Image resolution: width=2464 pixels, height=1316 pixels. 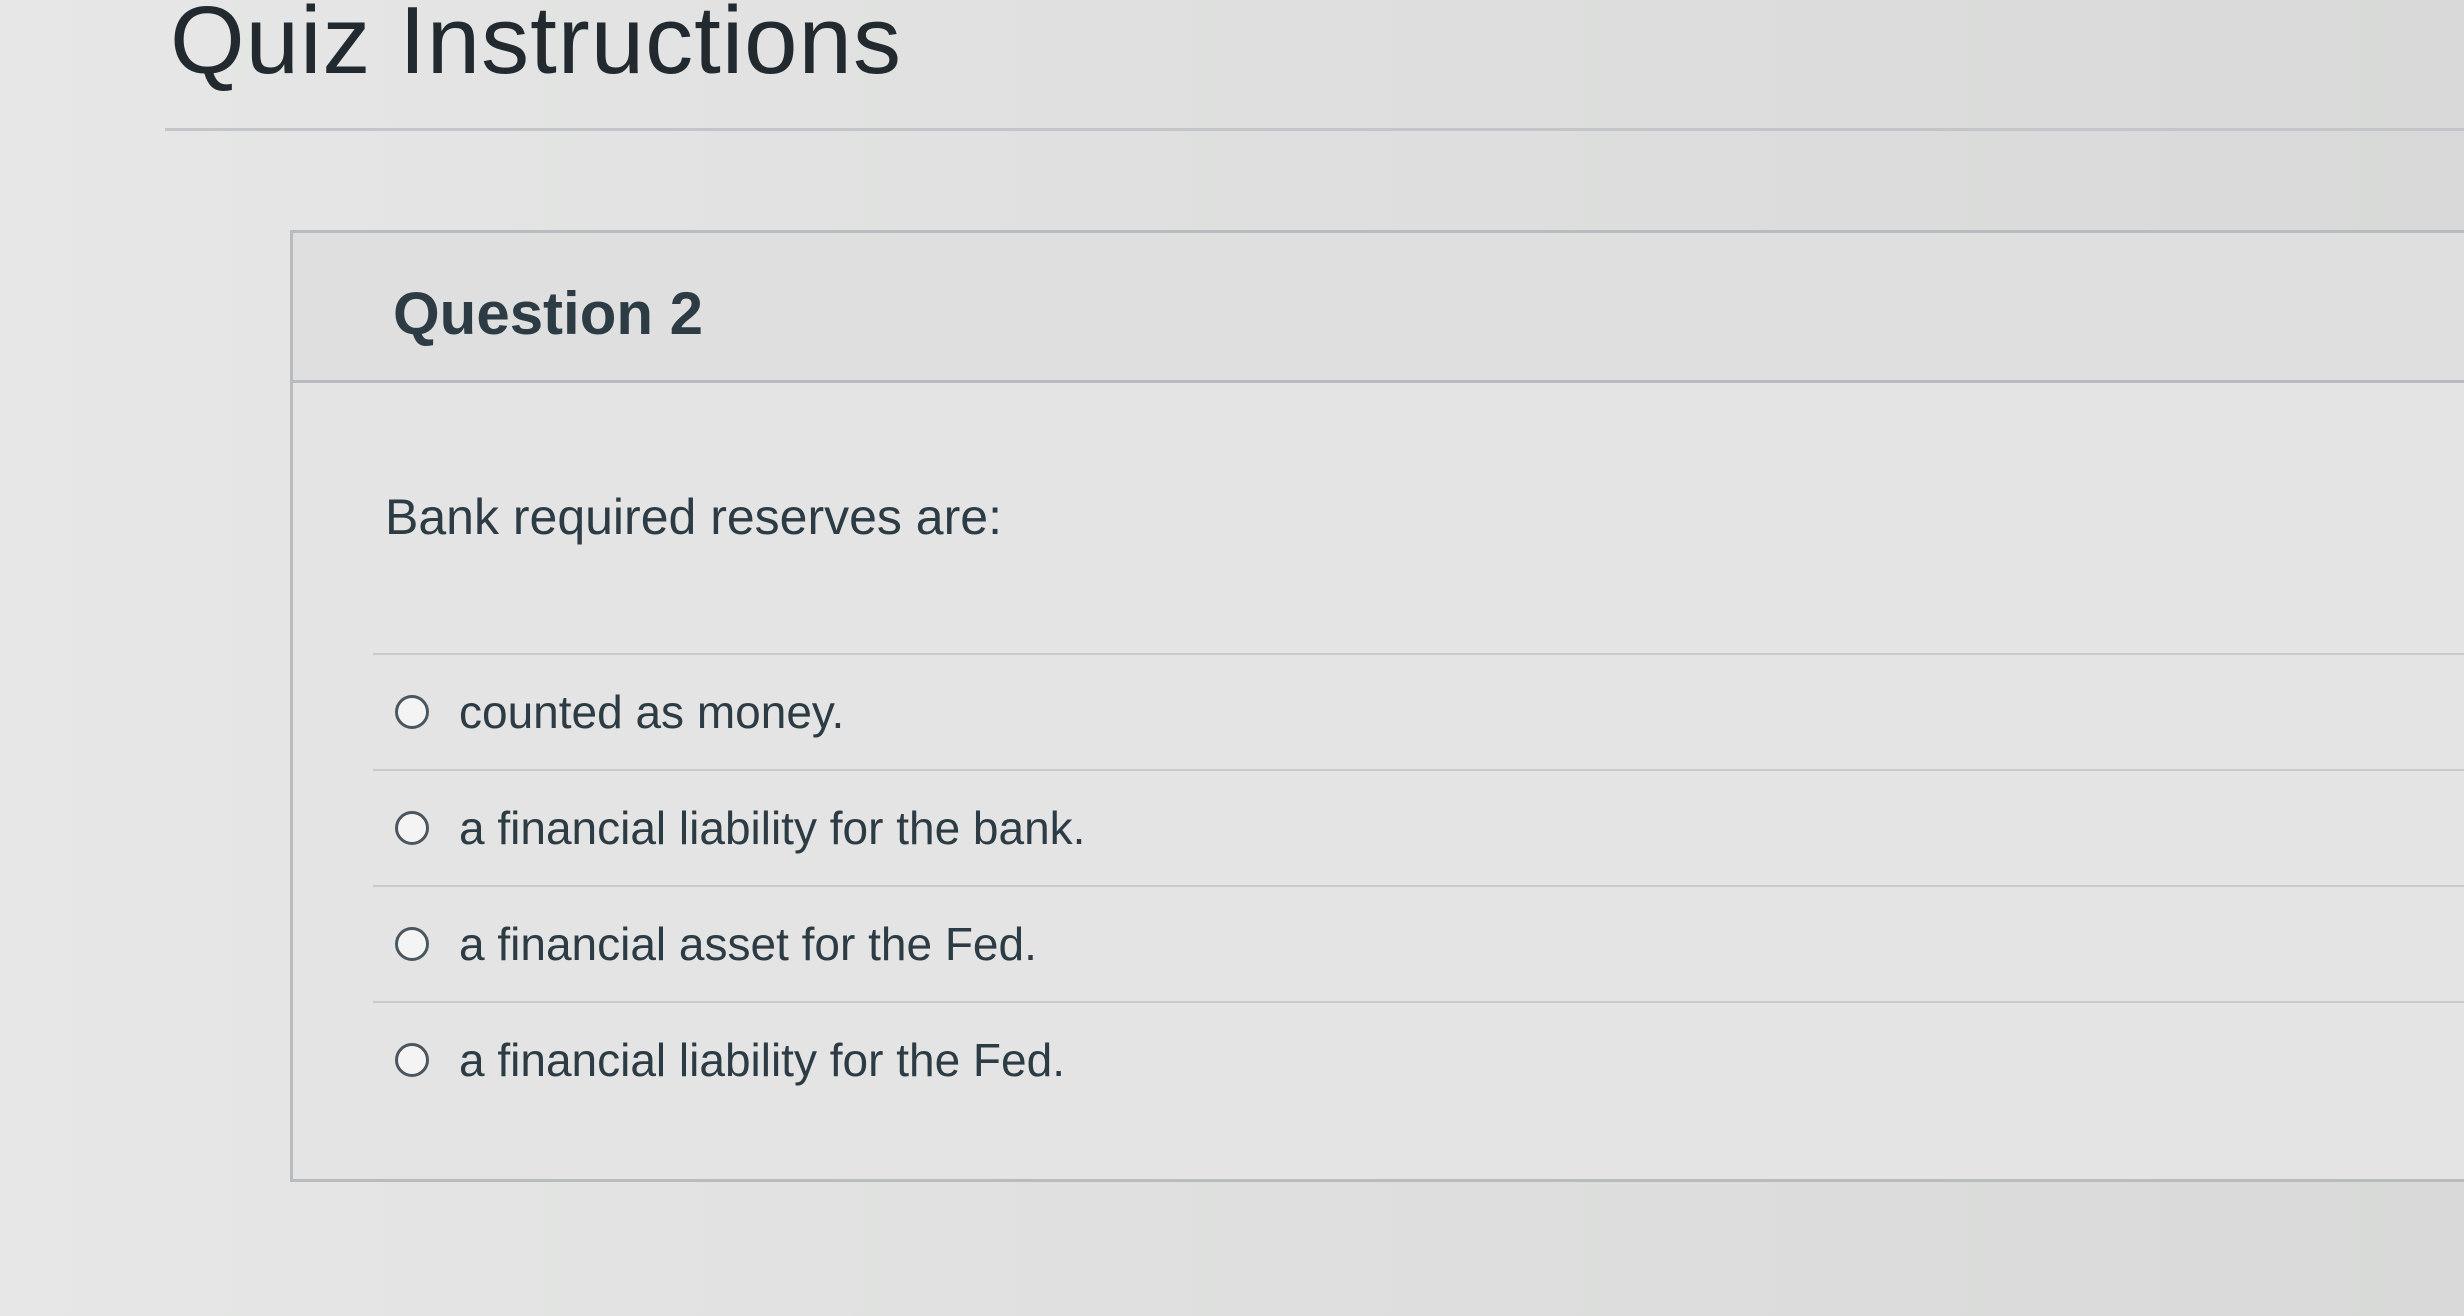 I want to click on answer-label: a financial liability for the bank., so click(x=772, y=828).